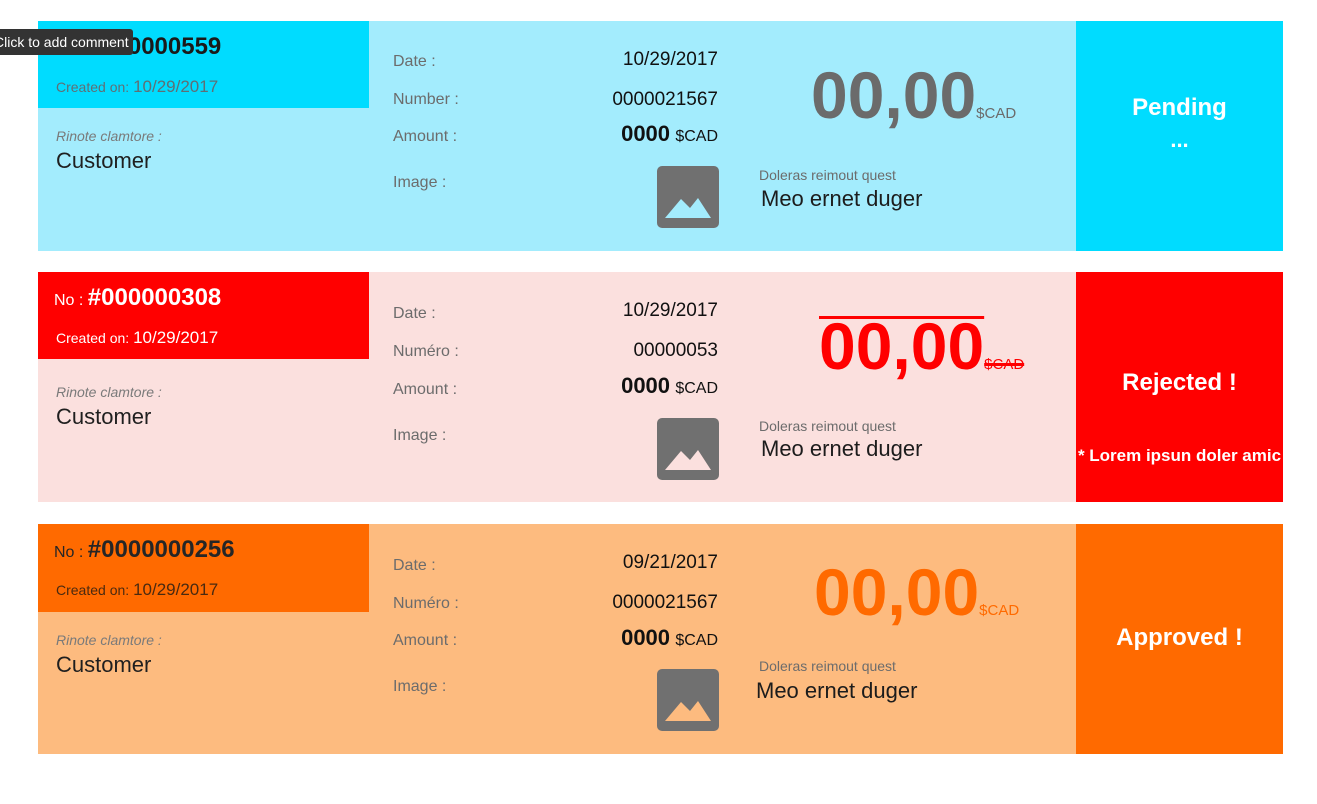  I want to click on tooltip-text: Click to add comment, so click(64, 42).